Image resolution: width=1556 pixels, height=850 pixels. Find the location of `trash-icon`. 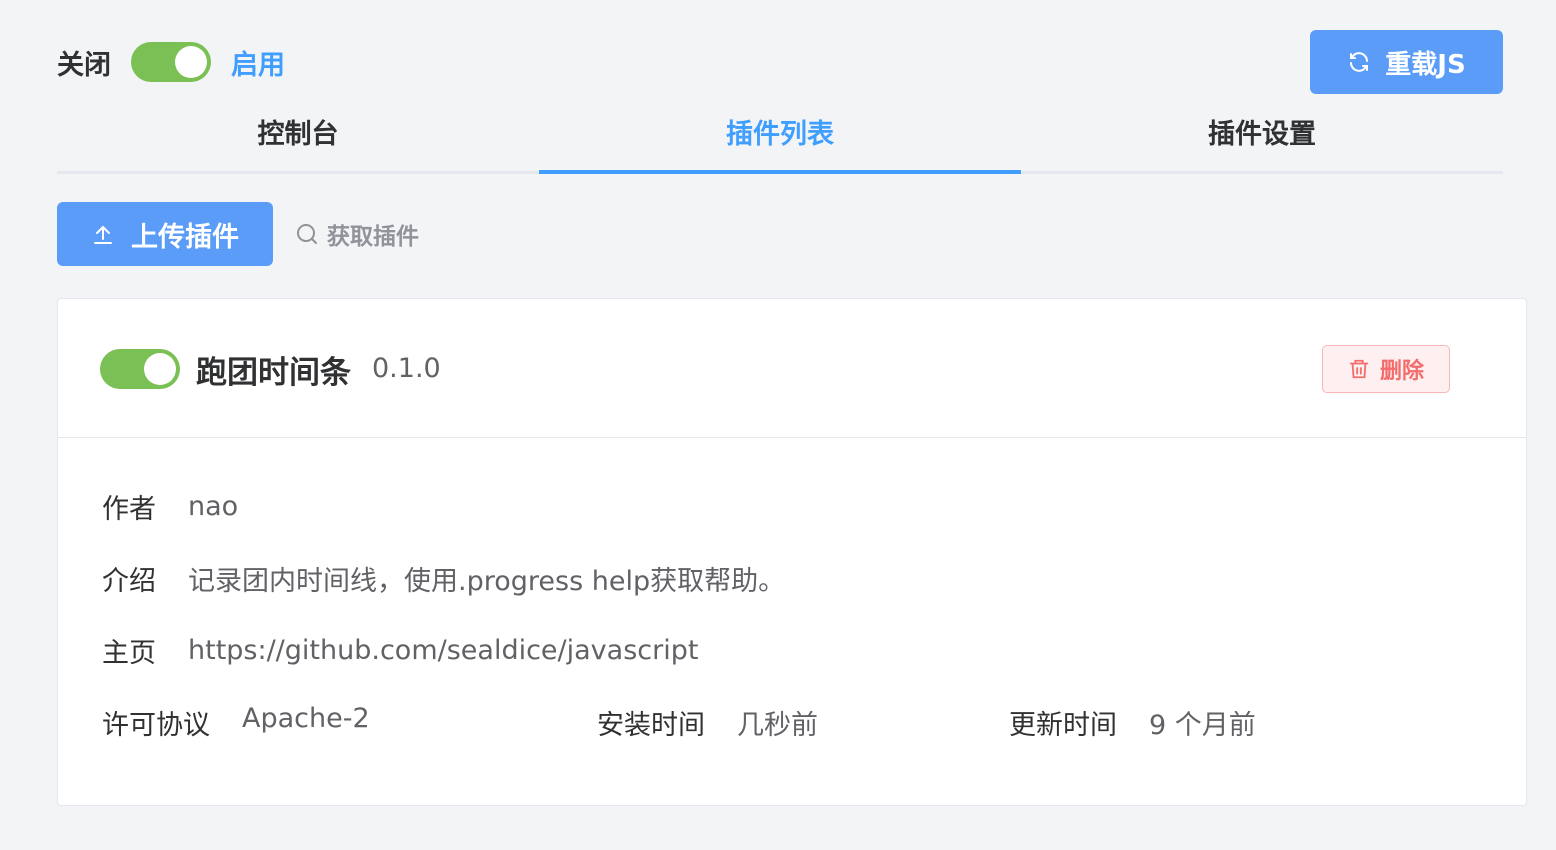

trash-icon is located at coordinates (1359, 369).